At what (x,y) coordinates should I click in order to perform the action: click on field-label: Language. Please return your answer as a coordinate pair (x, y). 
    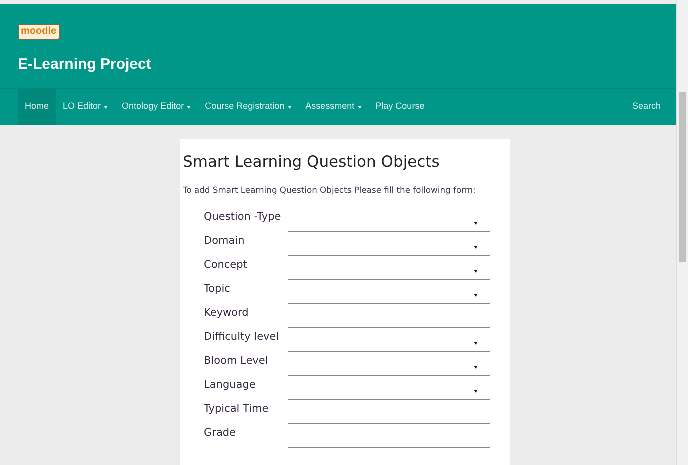
    Looking at the image, I should click on (230, 385).